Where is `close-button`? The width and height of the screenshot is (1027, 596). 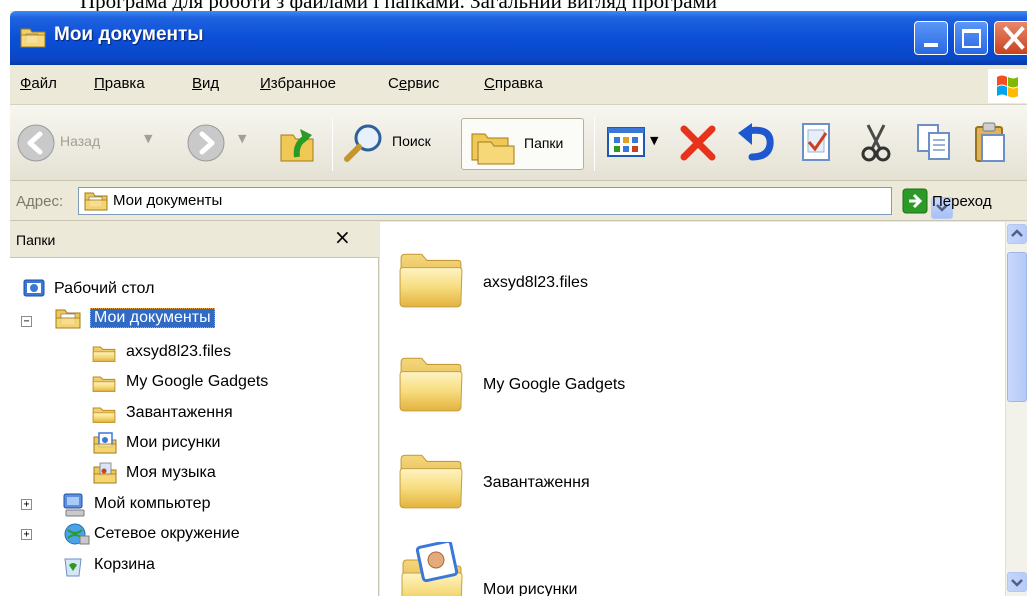
close-button is located at coordinates (1010, 38).